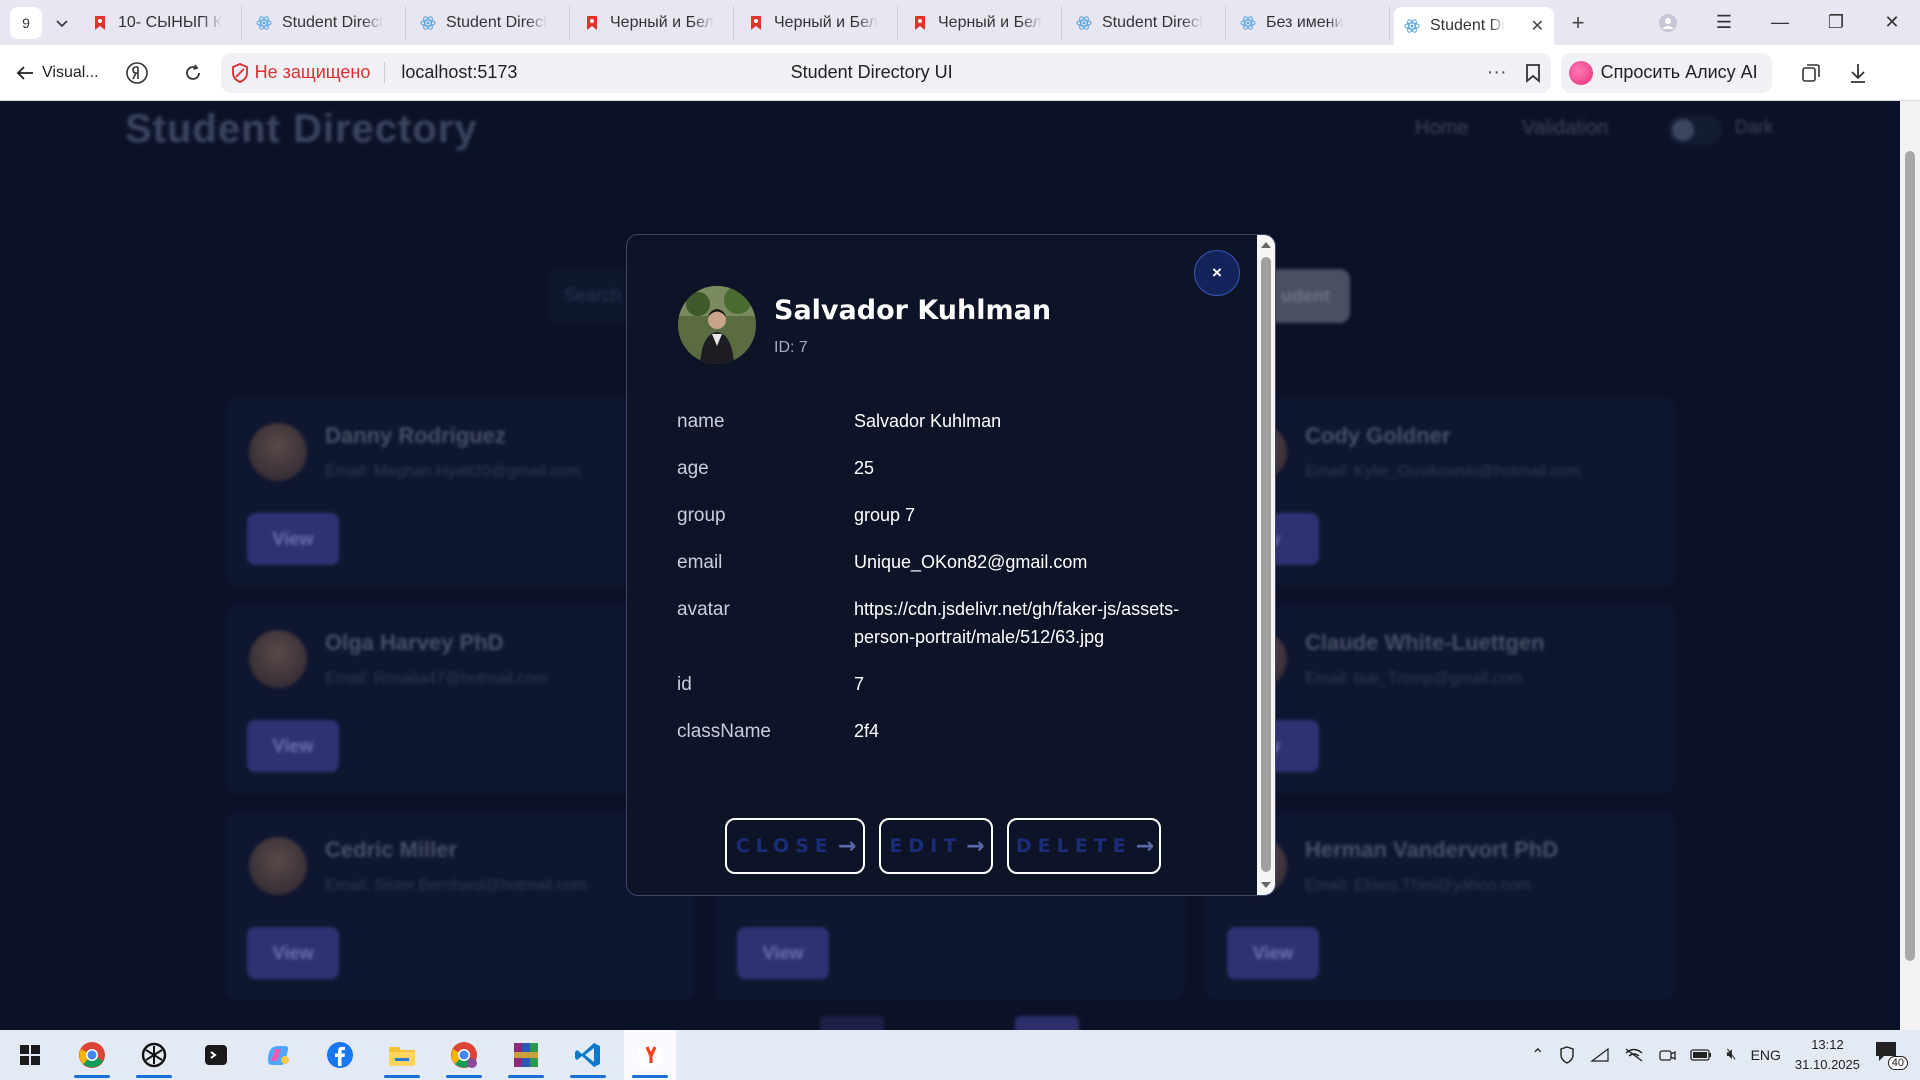  I want to click on nav-validation-link: Validation, so click(1565, 128).